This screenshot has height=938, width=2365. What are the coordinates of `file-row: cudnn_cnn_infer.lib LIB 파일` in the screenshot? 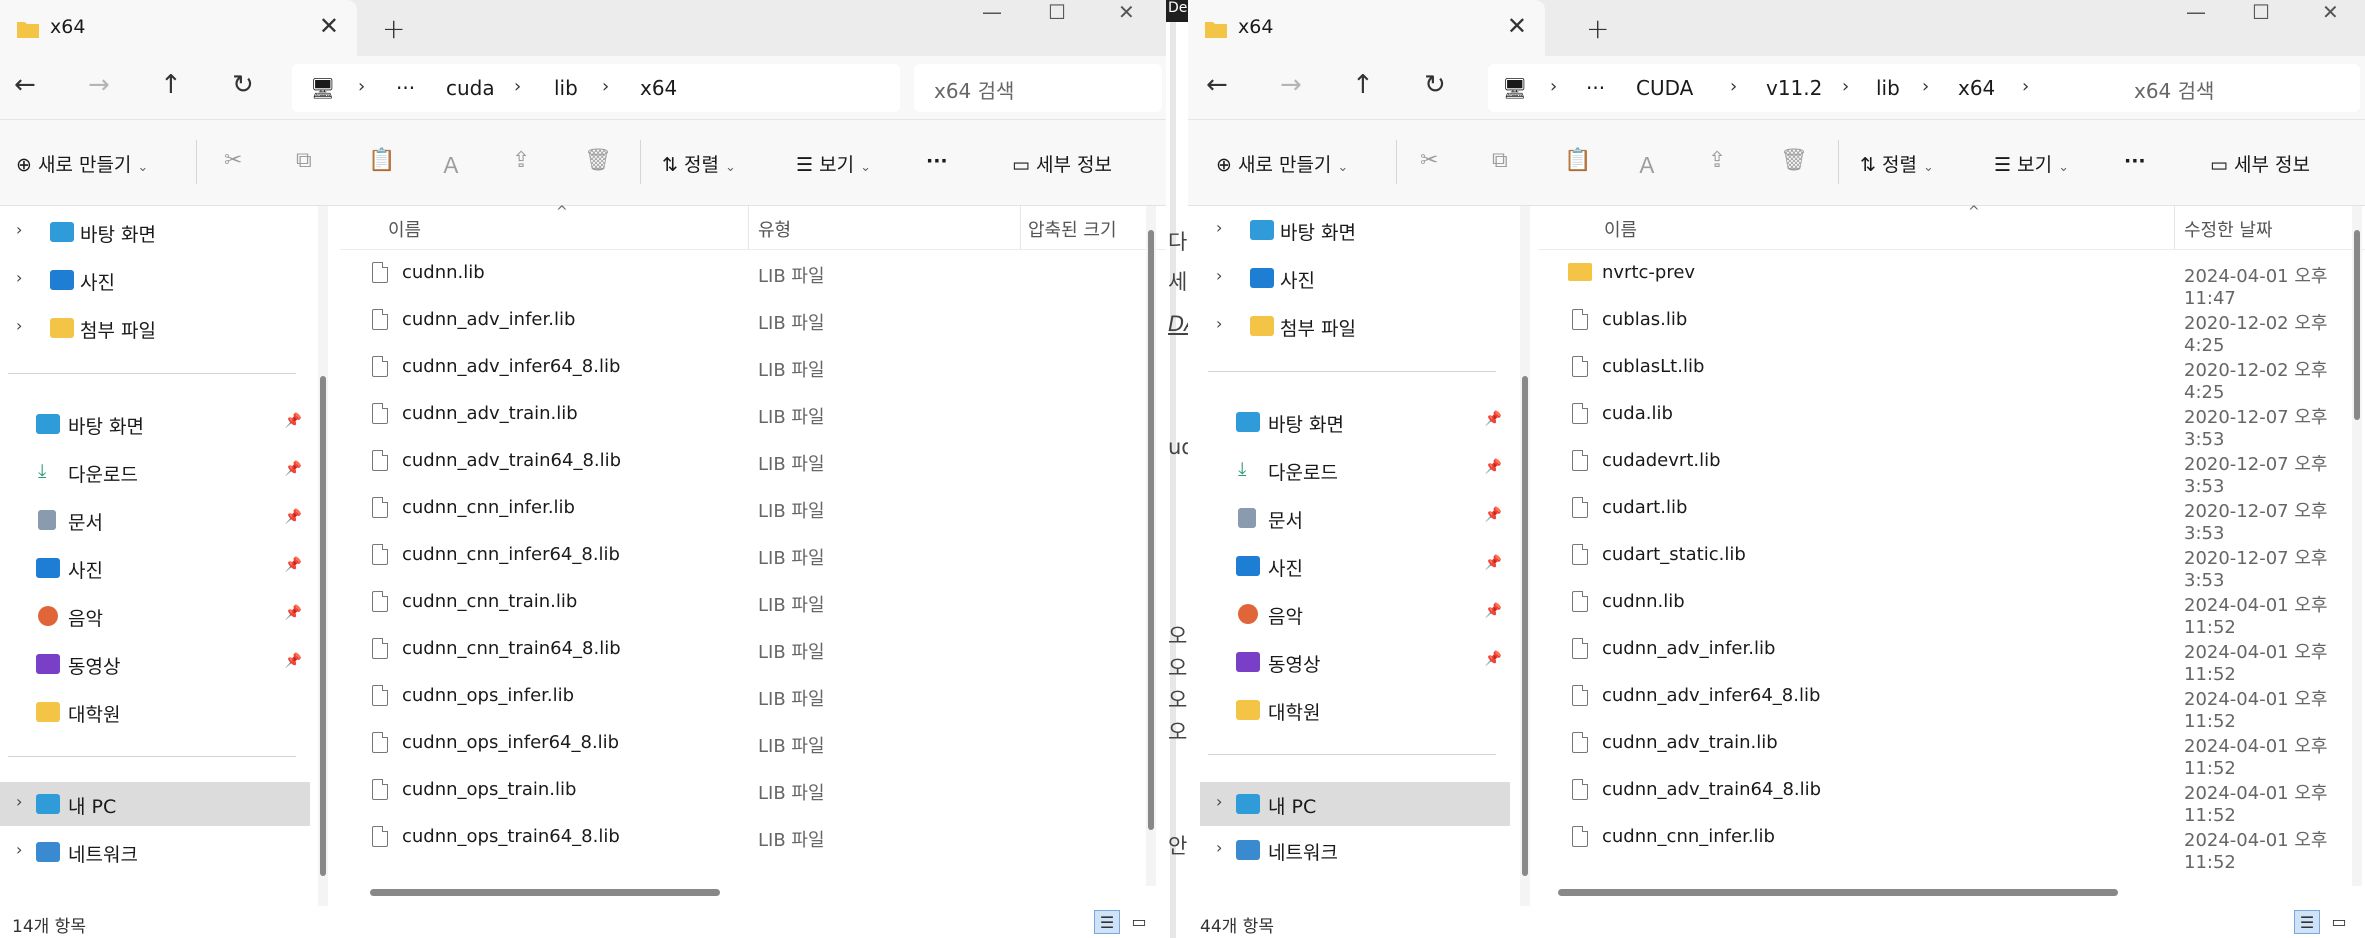 It's located at (753, 508).